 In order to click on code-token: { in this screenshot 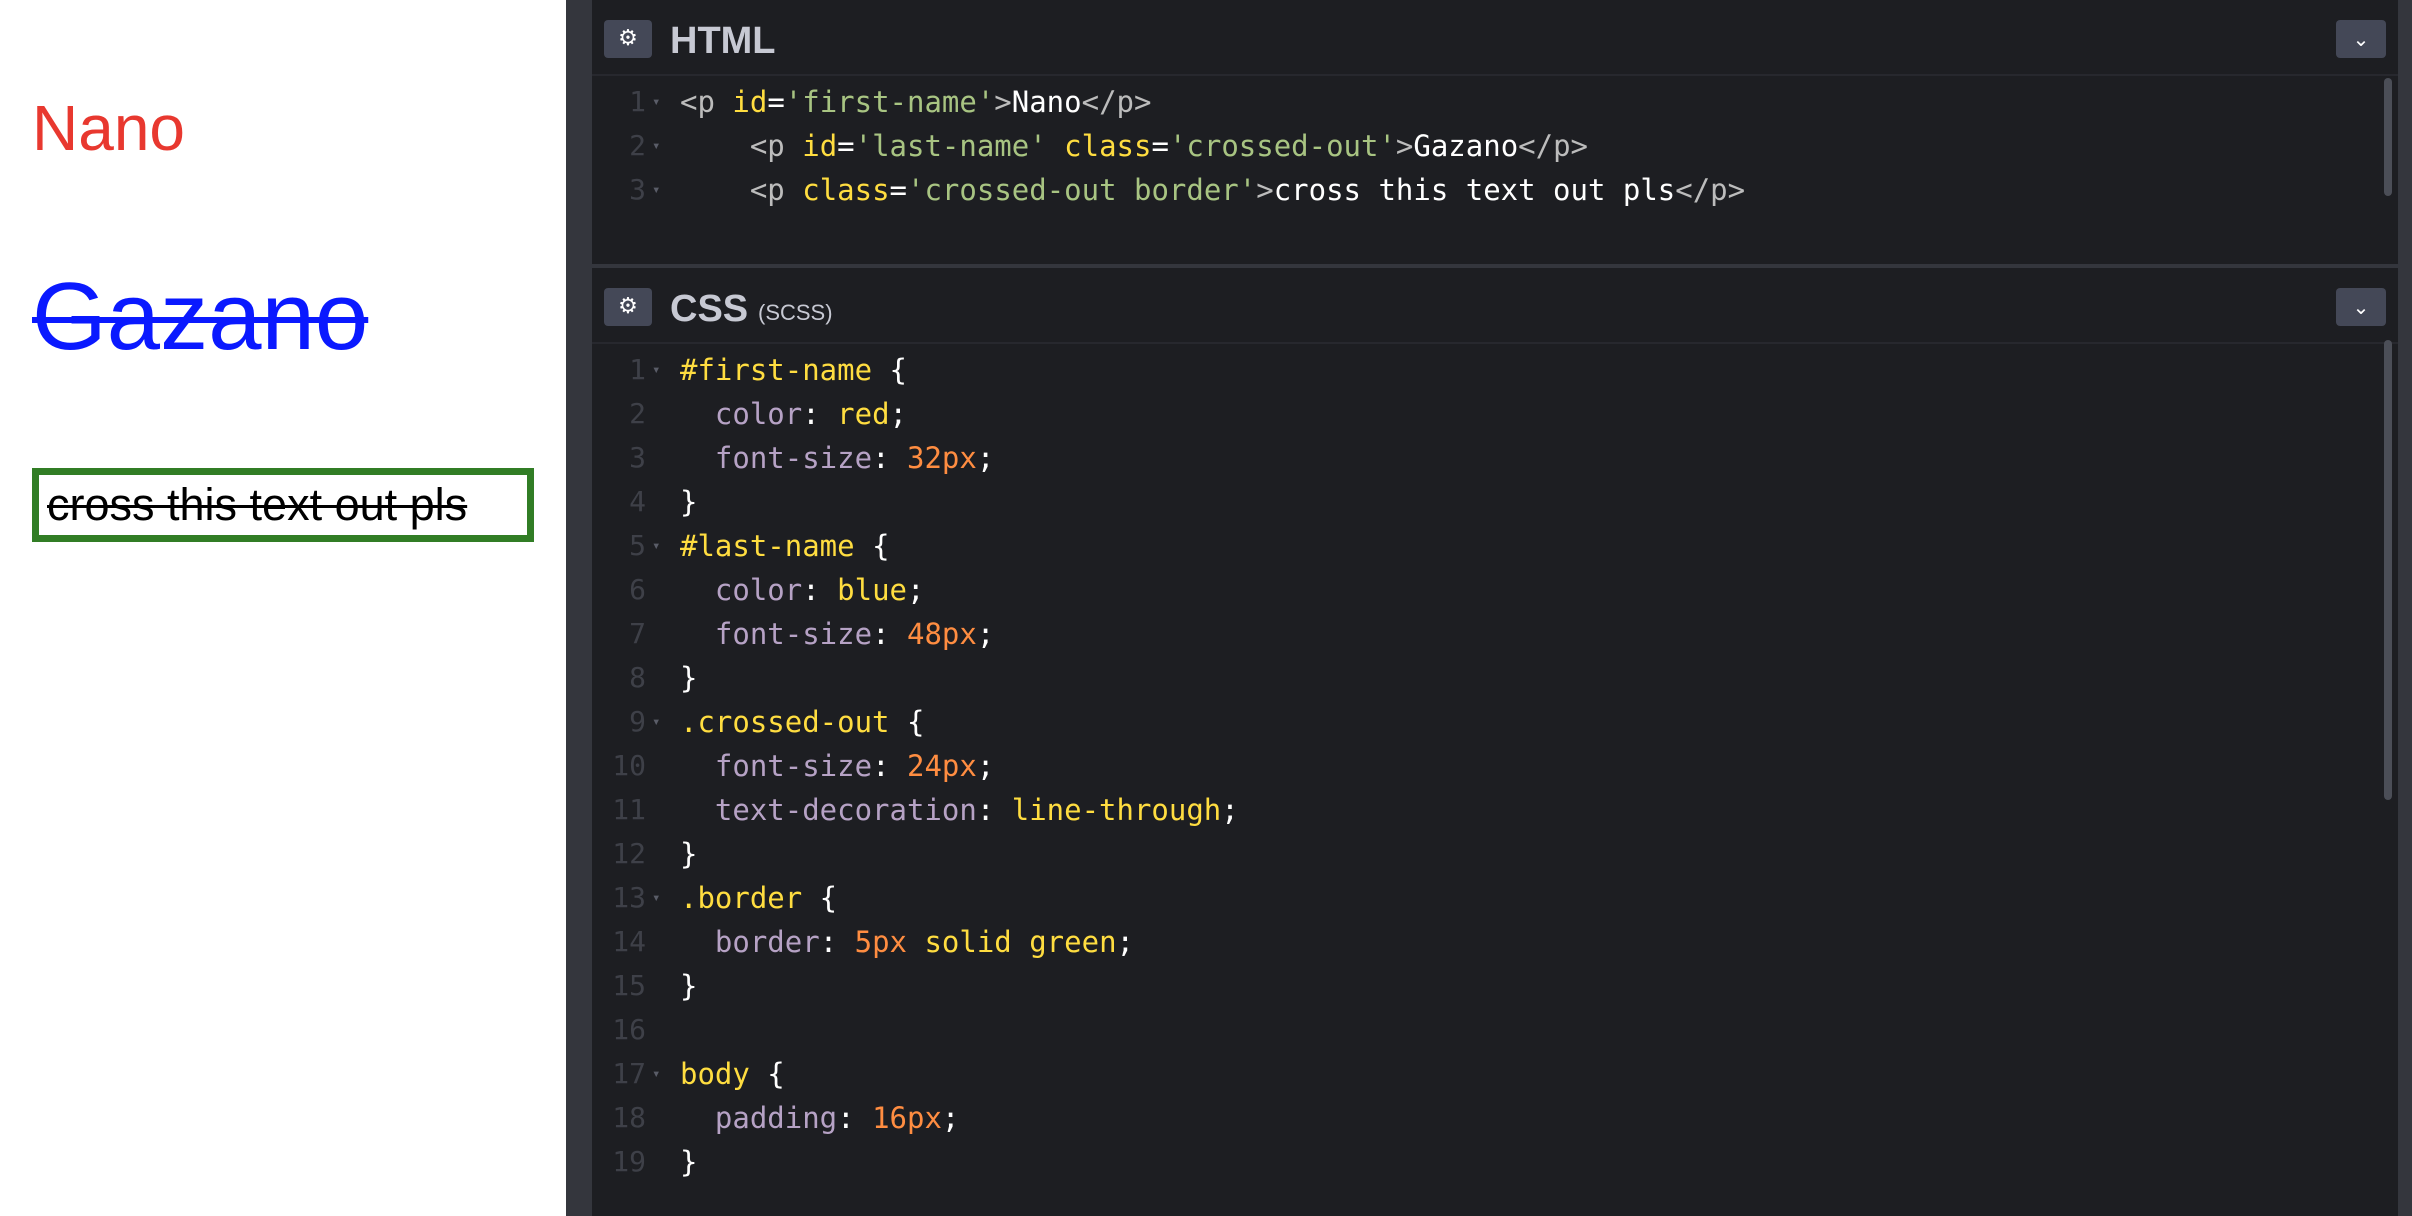, I will do `click(889, 370)`.